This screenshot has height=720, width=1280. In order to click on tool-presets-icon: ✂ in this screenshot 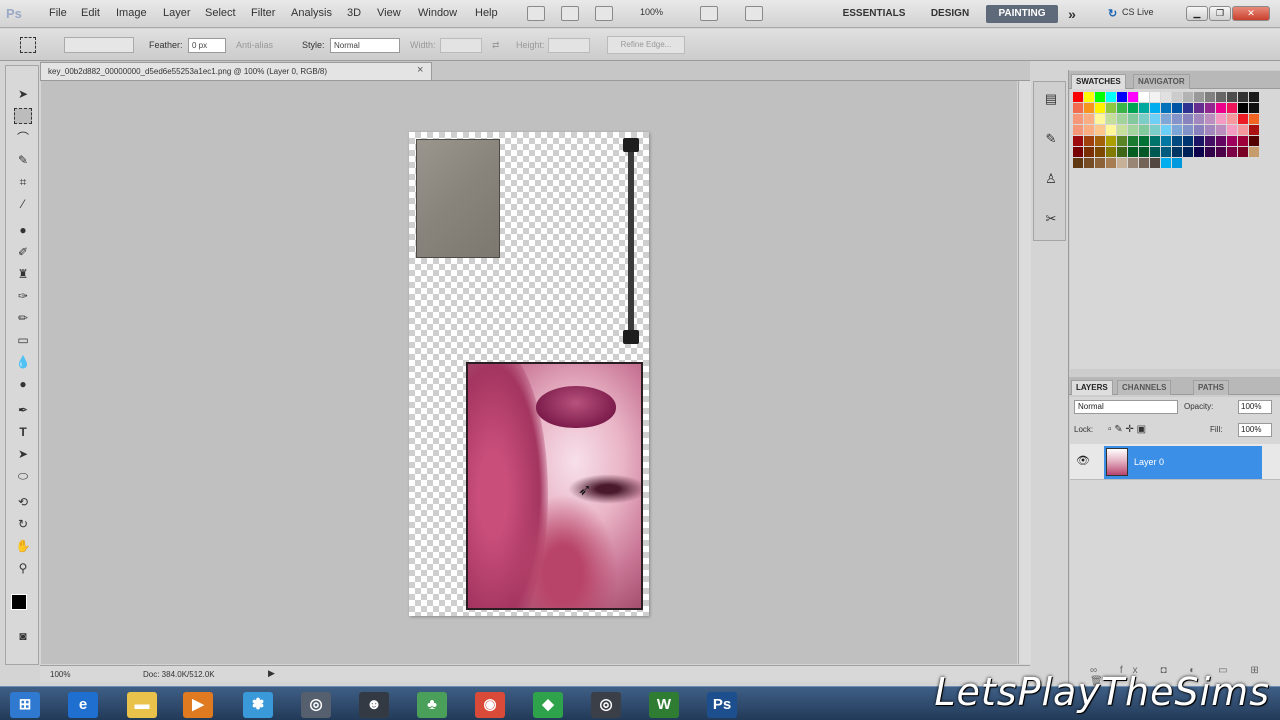, I will do `click(1051, 219)`.